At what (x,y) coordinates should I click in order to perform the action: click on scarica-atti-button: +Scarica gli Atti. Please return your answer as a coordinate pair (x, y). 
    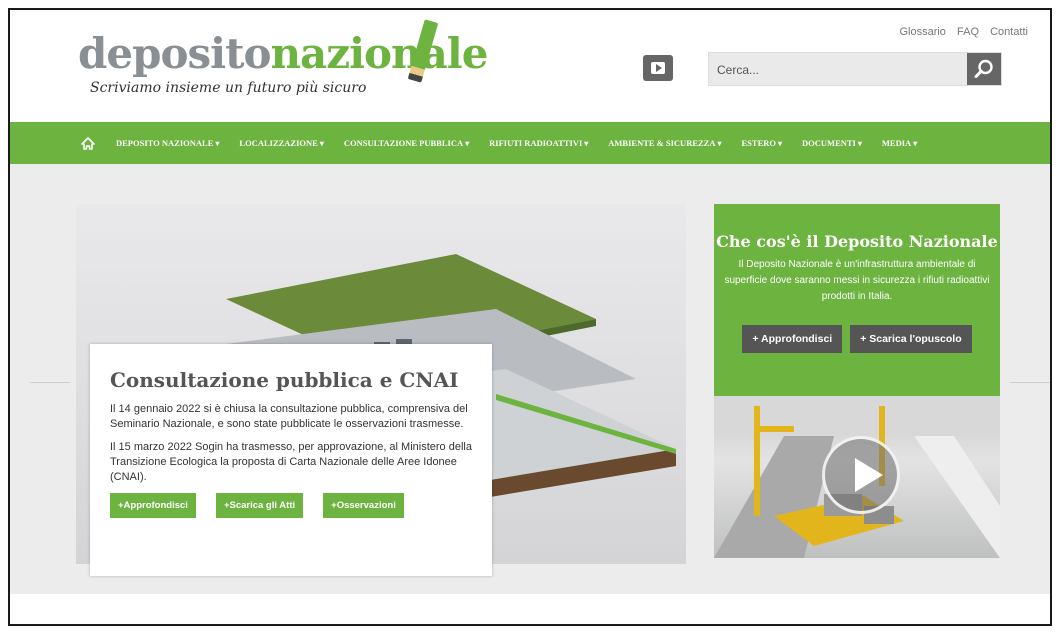
    Looking at the image, I should click on (259, 505).